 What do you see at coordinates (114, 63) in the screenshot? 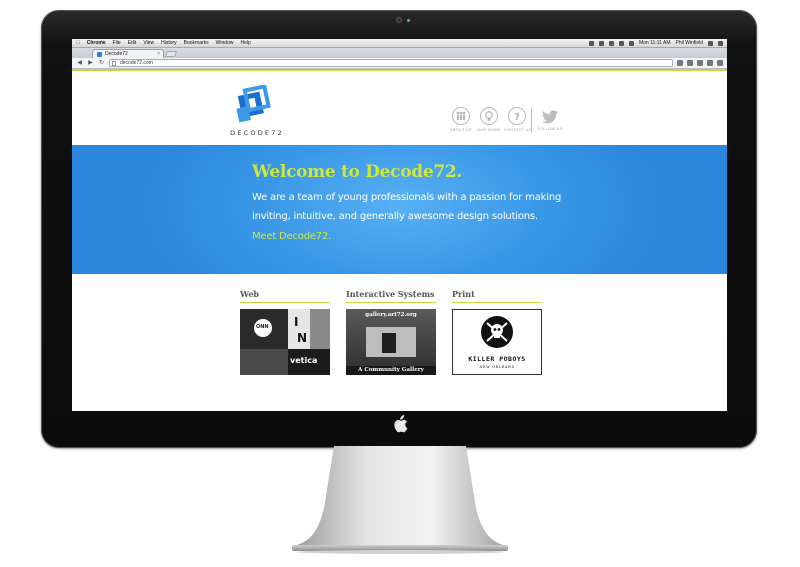
I see `page-icon` at bounding box center [114, 63].